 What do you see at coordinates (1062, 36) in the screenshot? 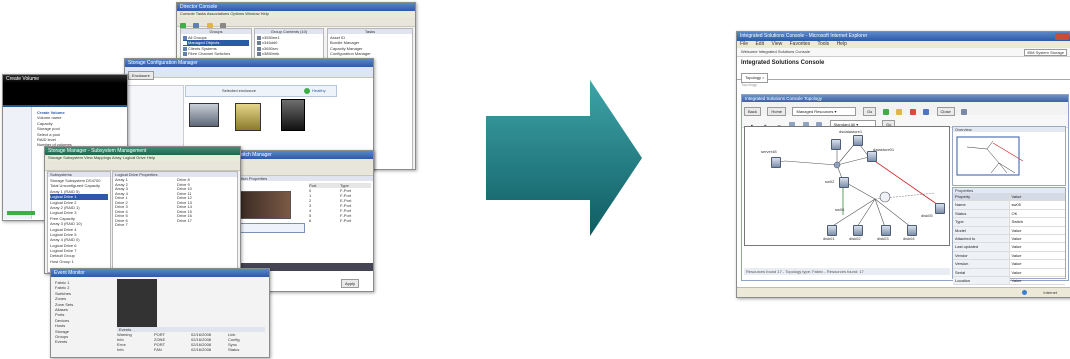
I see `window-controls` at bounding box center [1062, 36].